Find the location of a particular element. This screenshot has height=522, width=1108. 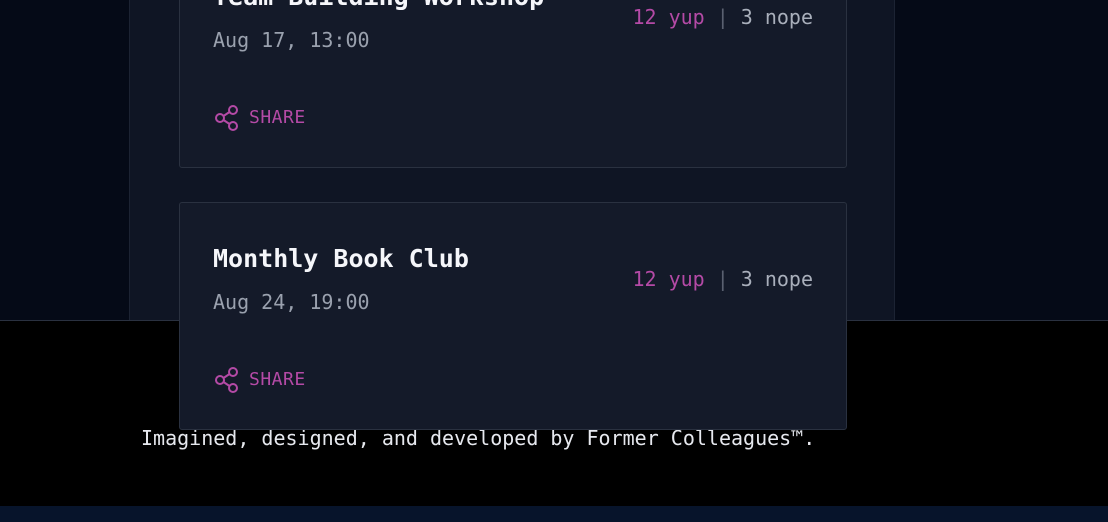

event-date: Aug 24, 19:00 is located at coordinates (291, 302).